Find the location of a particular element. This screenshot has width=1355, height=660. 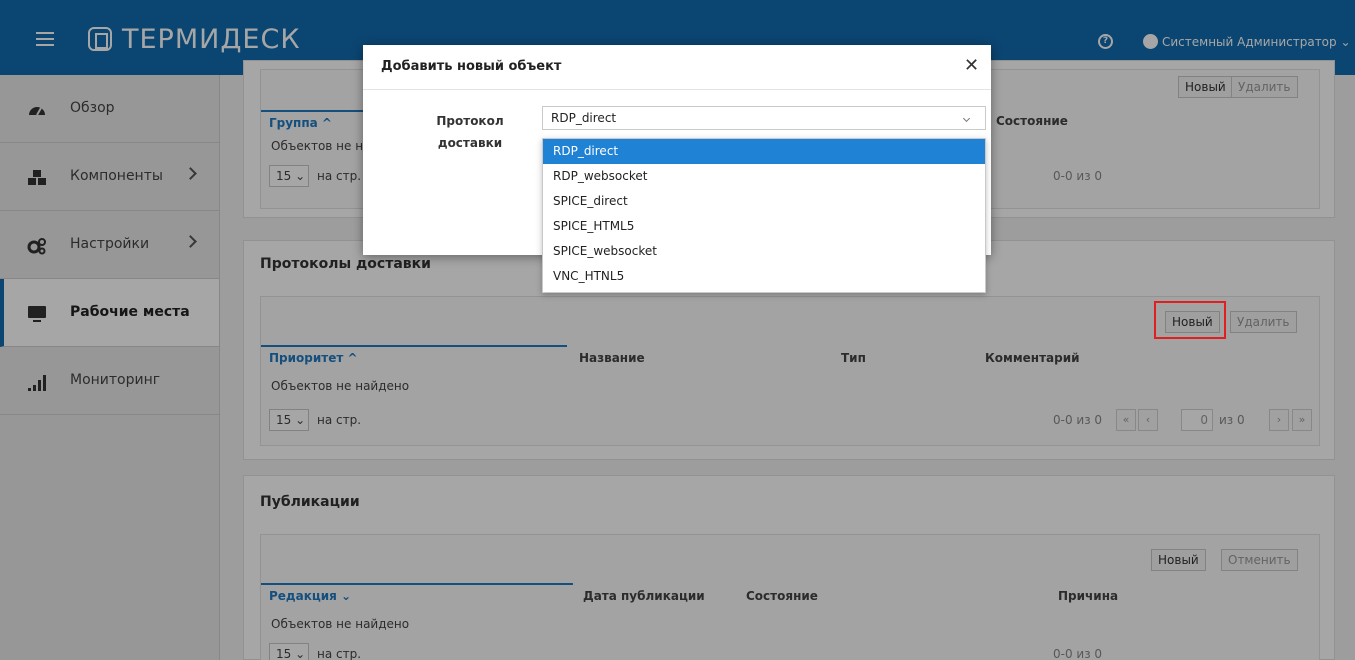

close-icon: ✕ is located at coordinates (971, 65).